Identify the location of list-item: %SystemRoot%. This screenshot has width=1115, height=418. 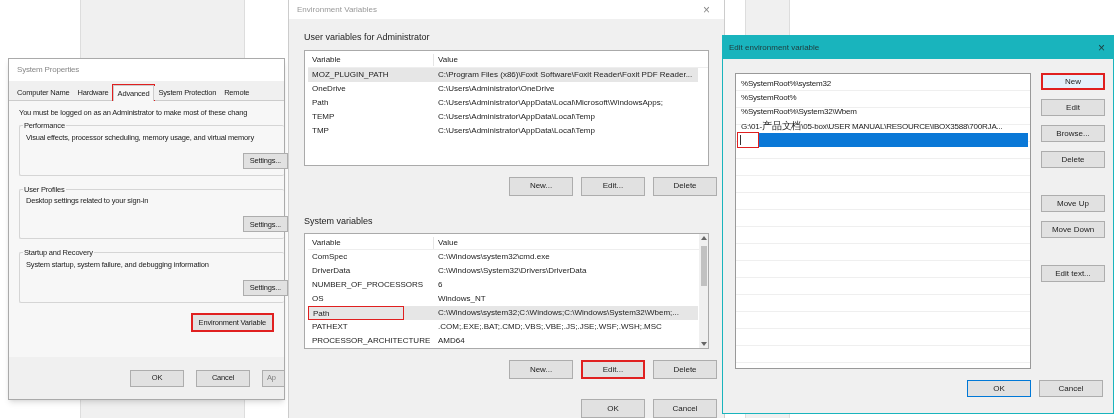
(883, 98).